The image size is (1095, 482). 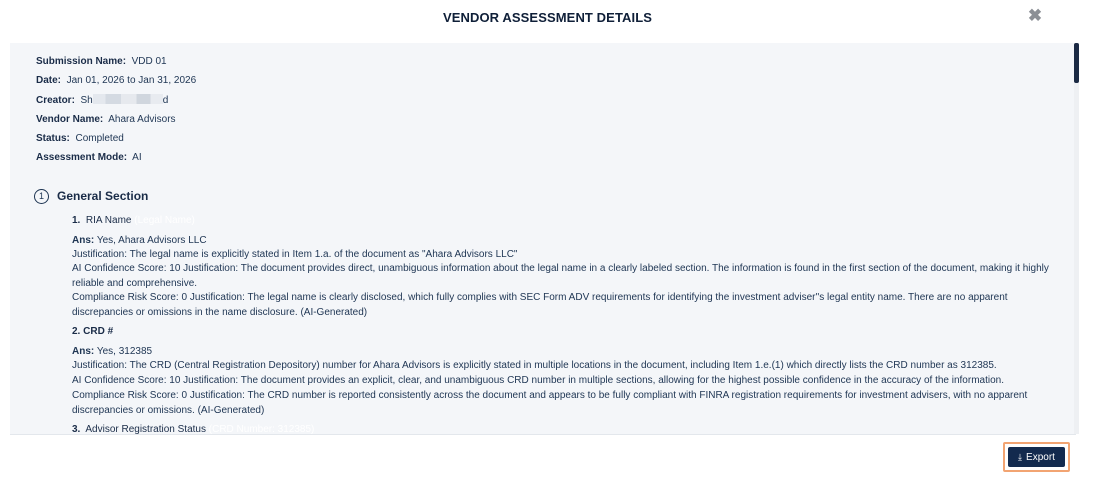 I want to click on export-button-focus-ring: ⤓ Export, so click(x=1036, y=457).